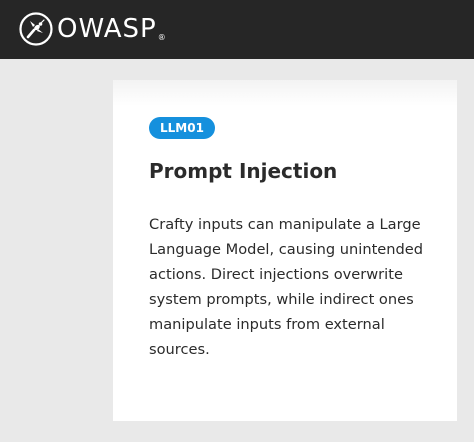 The height and width of the screenshot is (442, 474). Describe the element at coordinates (161, 37) in the screenshot. I see `registered-mark: ®` at that location.